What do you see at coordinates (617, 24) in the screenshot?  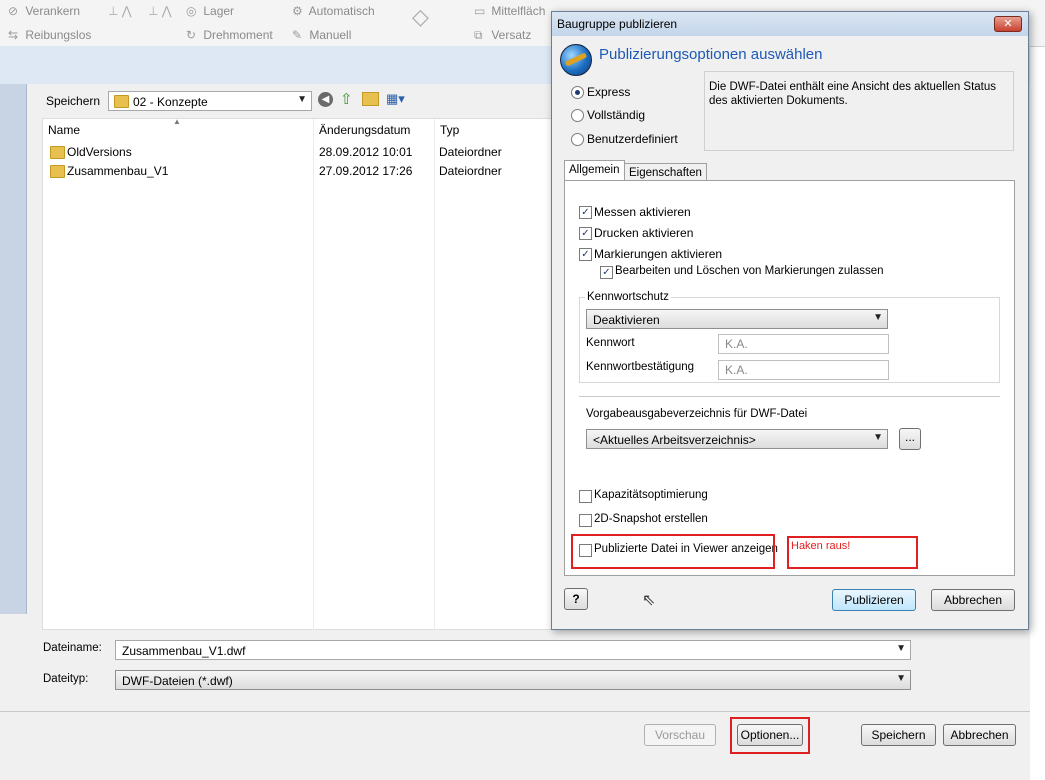 I see `dialog-title: Baugruppe publizieren` at bounding box center [617, 24].